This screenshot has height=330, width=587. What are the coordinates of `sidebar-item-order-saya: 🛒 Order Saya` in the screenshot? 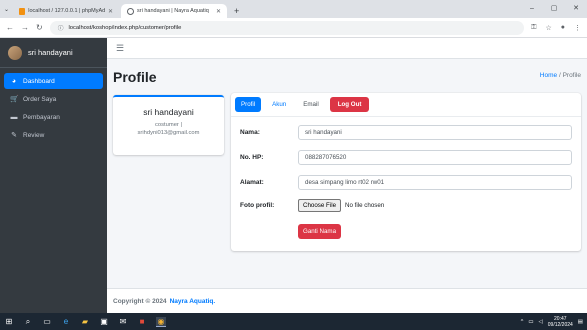 It's located at (53, 99).